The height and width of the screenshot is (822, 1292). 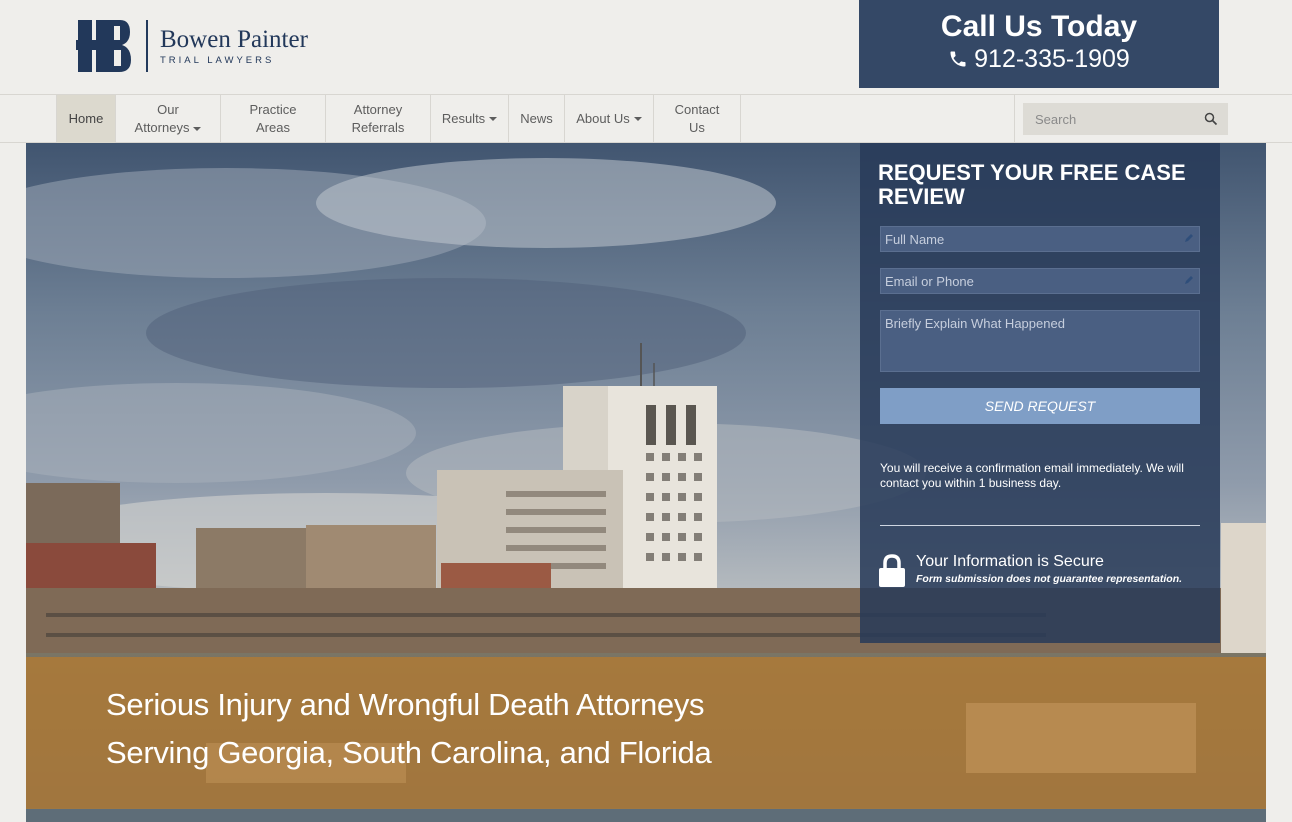 I want to click on email-phone-field, so click(x=1040, y=281).